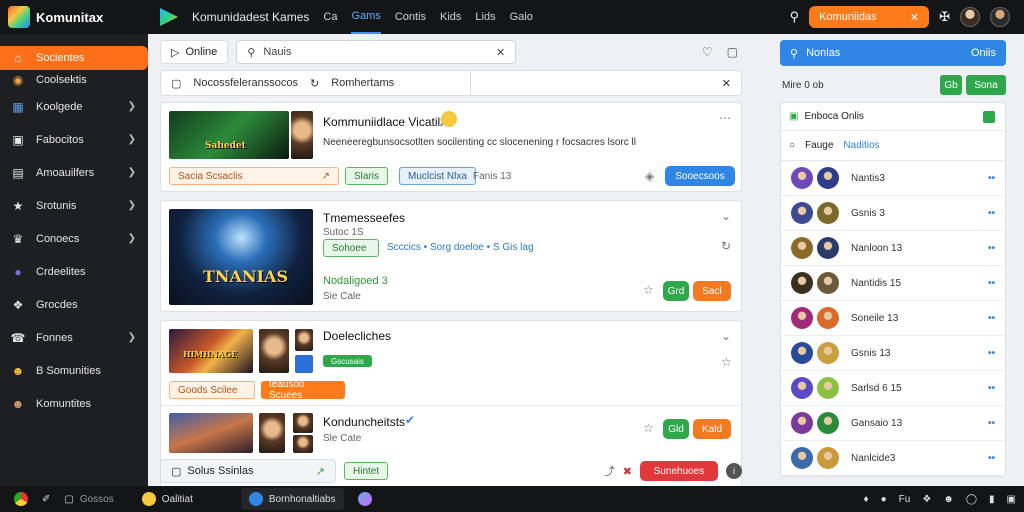 The height and width of the screenshot is (512, 1024). Describe the element at coordinates (500, 52) in the screenshot. I see `clear-icon: ✕` at that location.